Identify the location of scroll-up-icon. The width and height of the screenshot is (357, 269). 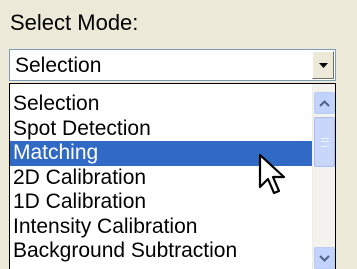
(324, 103).